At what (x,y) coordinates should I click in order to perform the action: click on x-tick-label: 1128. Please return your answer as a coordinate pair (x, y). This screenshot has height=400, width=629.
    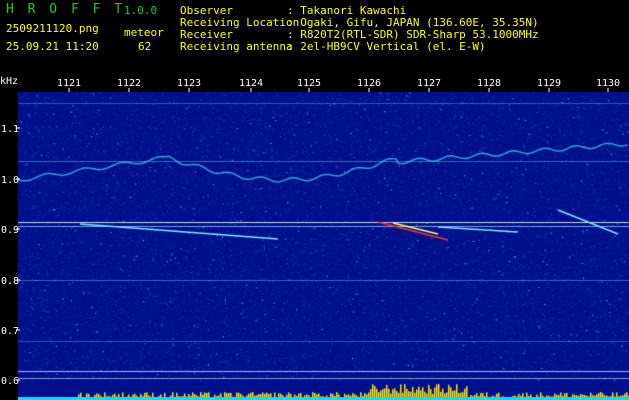
    Looking at the image, I should click on (489, 83).